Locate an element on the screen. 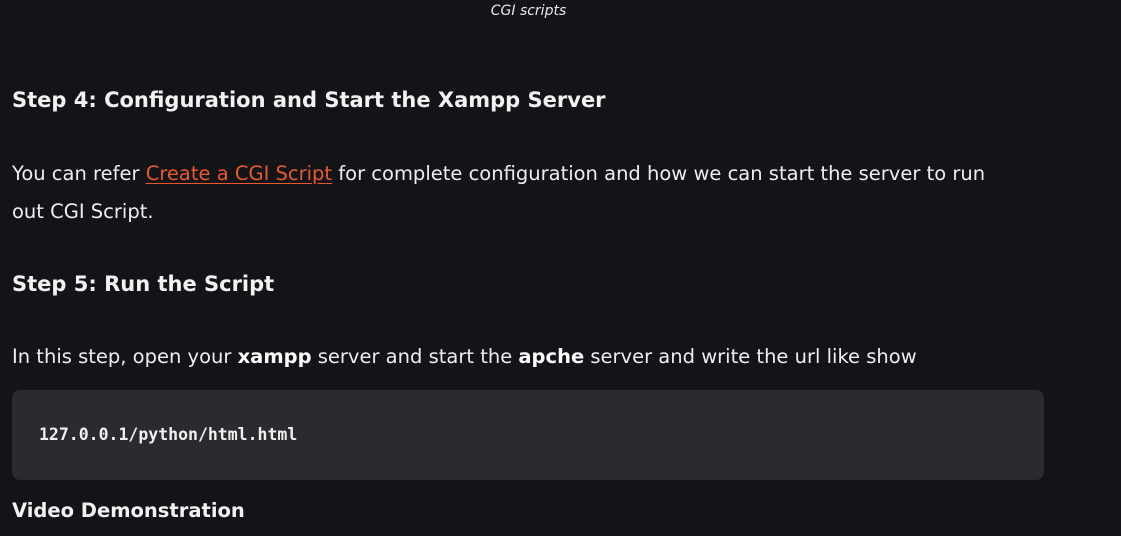 The height and width of the screenshot is (536, 1121). step5-text-1: In this step, open your is located at coordinates (125, 356).